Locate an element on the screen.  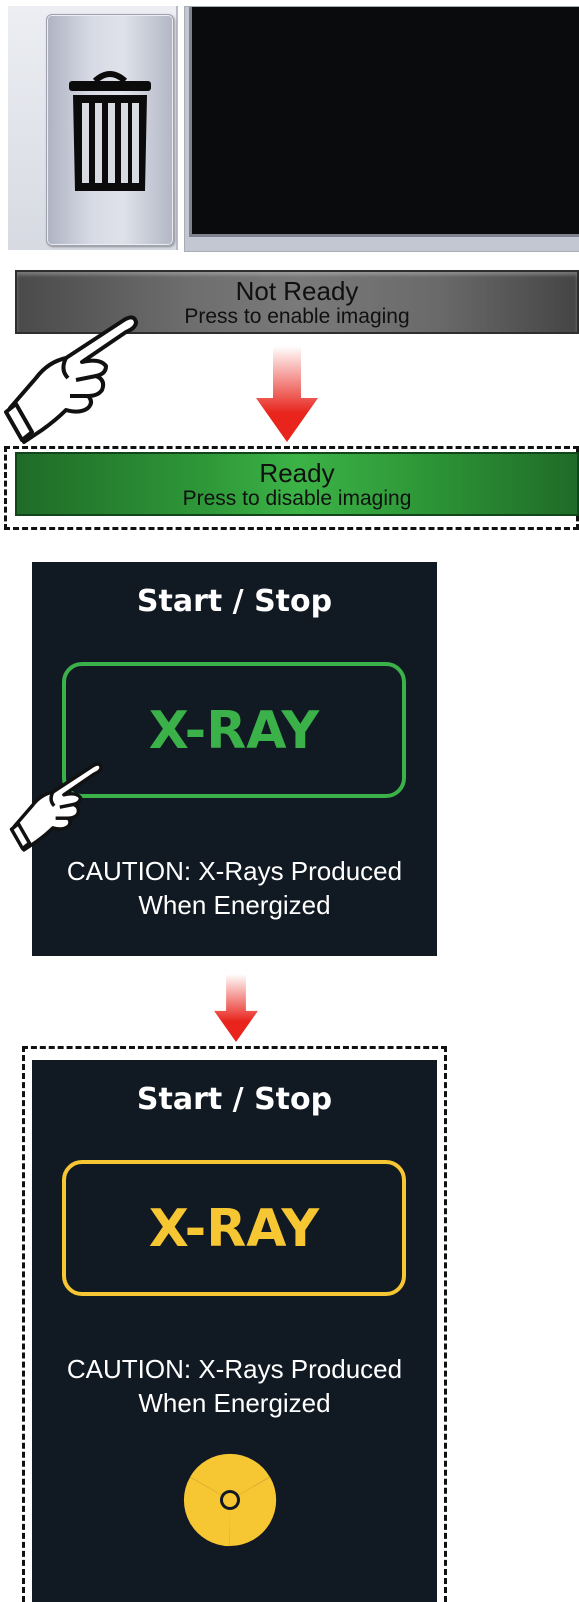
ready-title: Ready is located at coordinates (297, 473).